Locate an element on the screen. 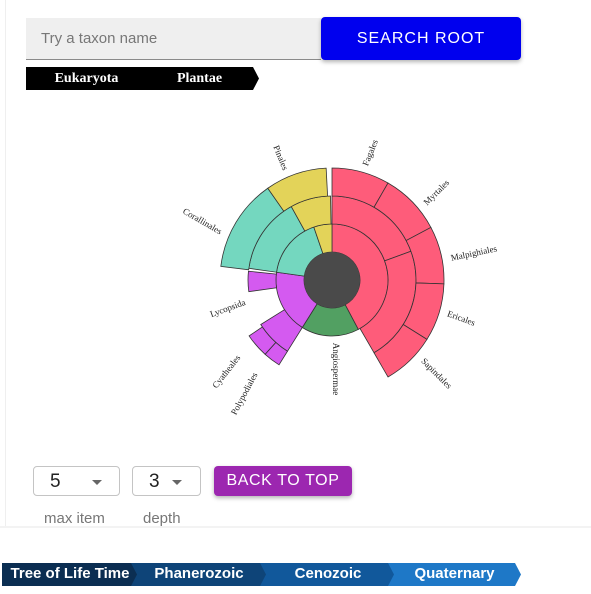  timeline-label: Quaternary is located at coordinates (454, 573).